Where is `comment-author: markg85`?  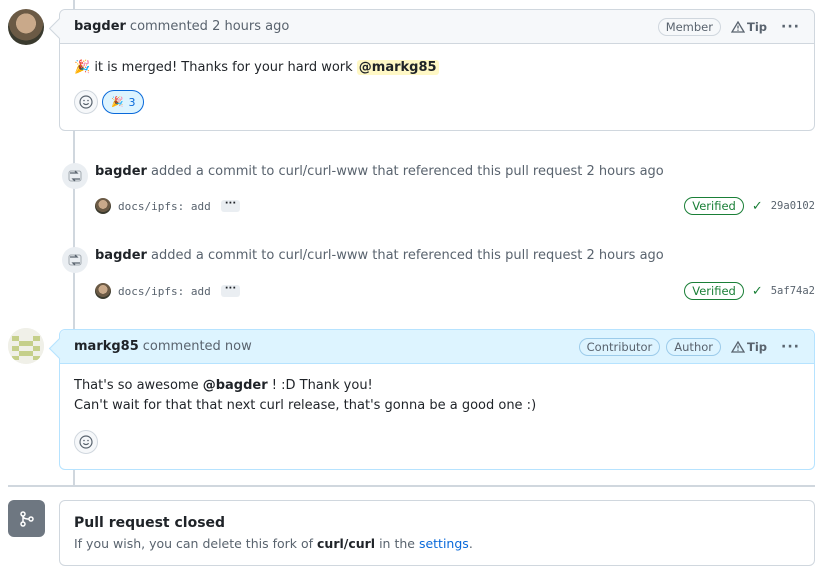
comment-author: markg85 is located at coordinates (106, 346).